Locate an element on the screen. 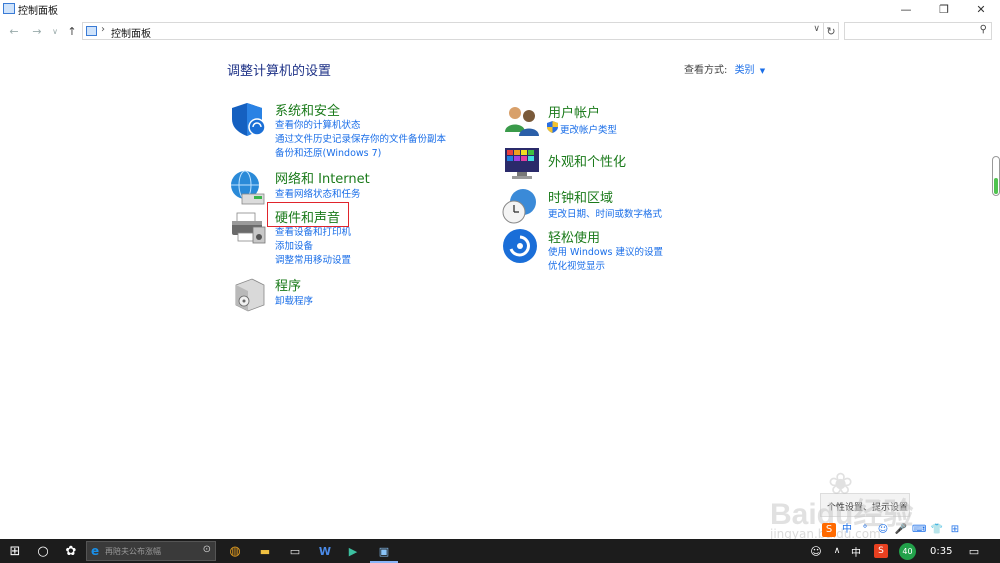  category-programs: 程序 卸载程序 is located at coordinates (330, 293).